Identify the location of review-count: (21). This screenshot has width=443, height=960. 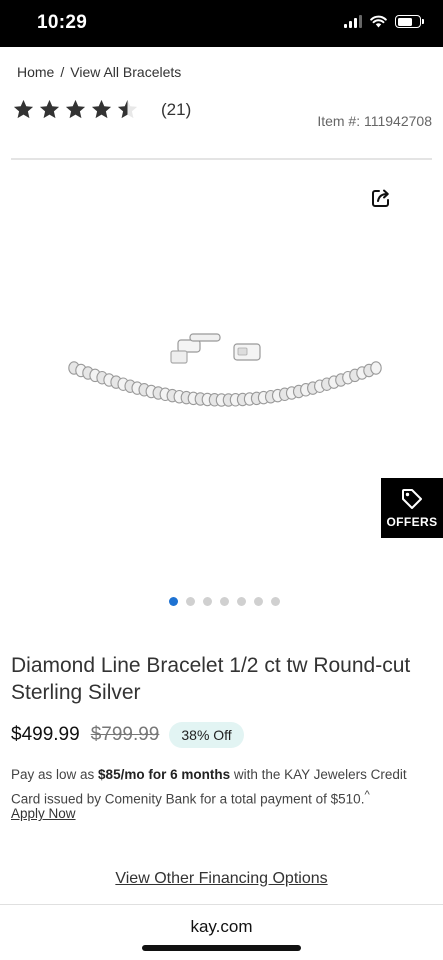
(176, 110).